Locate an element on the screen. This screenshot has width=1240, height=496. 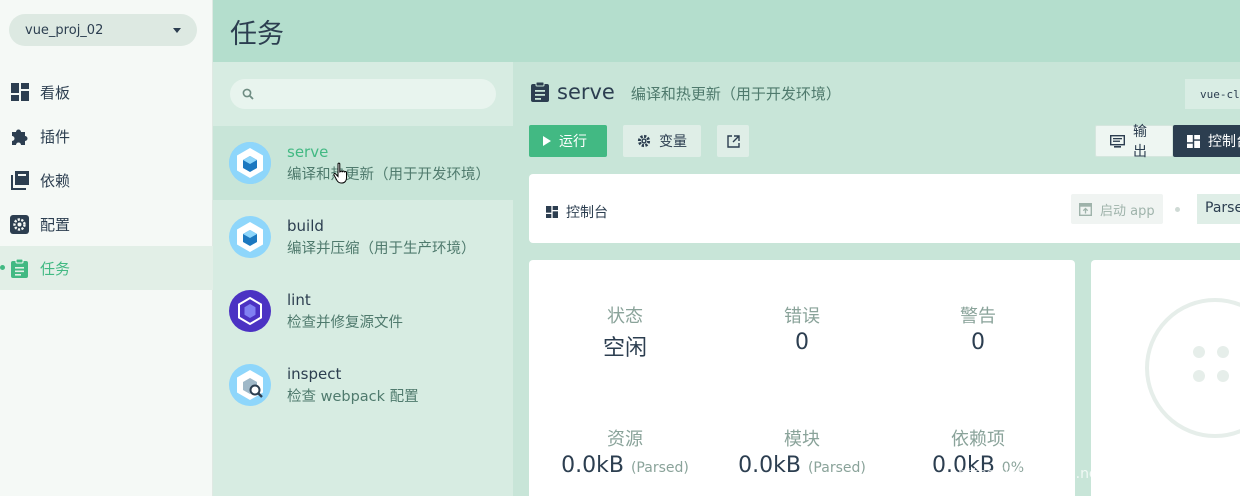
sidebar-item-label: 看板 is located at coordinates (55, 92).